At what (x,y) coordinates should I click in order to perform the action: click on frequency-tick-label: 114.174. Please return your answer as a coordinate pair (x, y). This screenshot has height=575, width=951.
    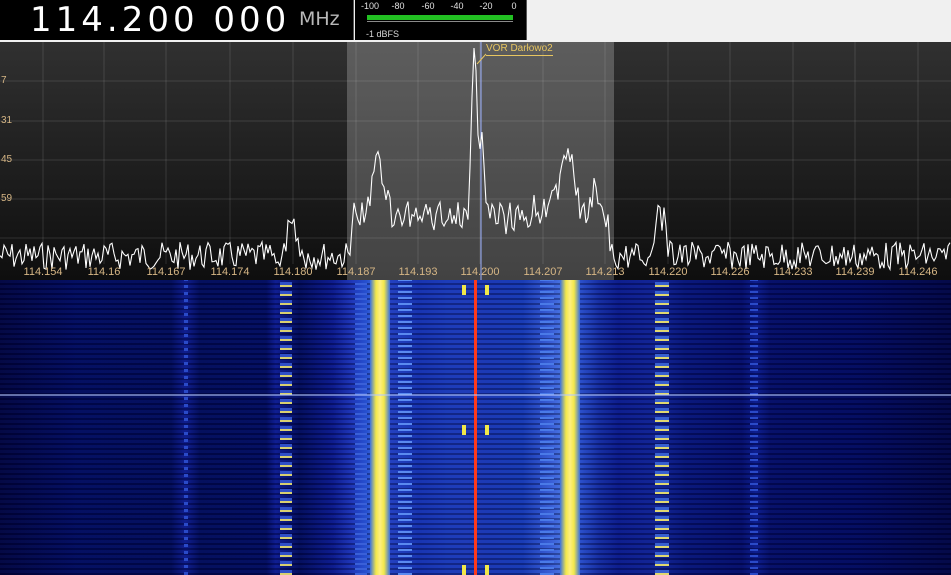
    Looking at the image, I should click on (230, 272).